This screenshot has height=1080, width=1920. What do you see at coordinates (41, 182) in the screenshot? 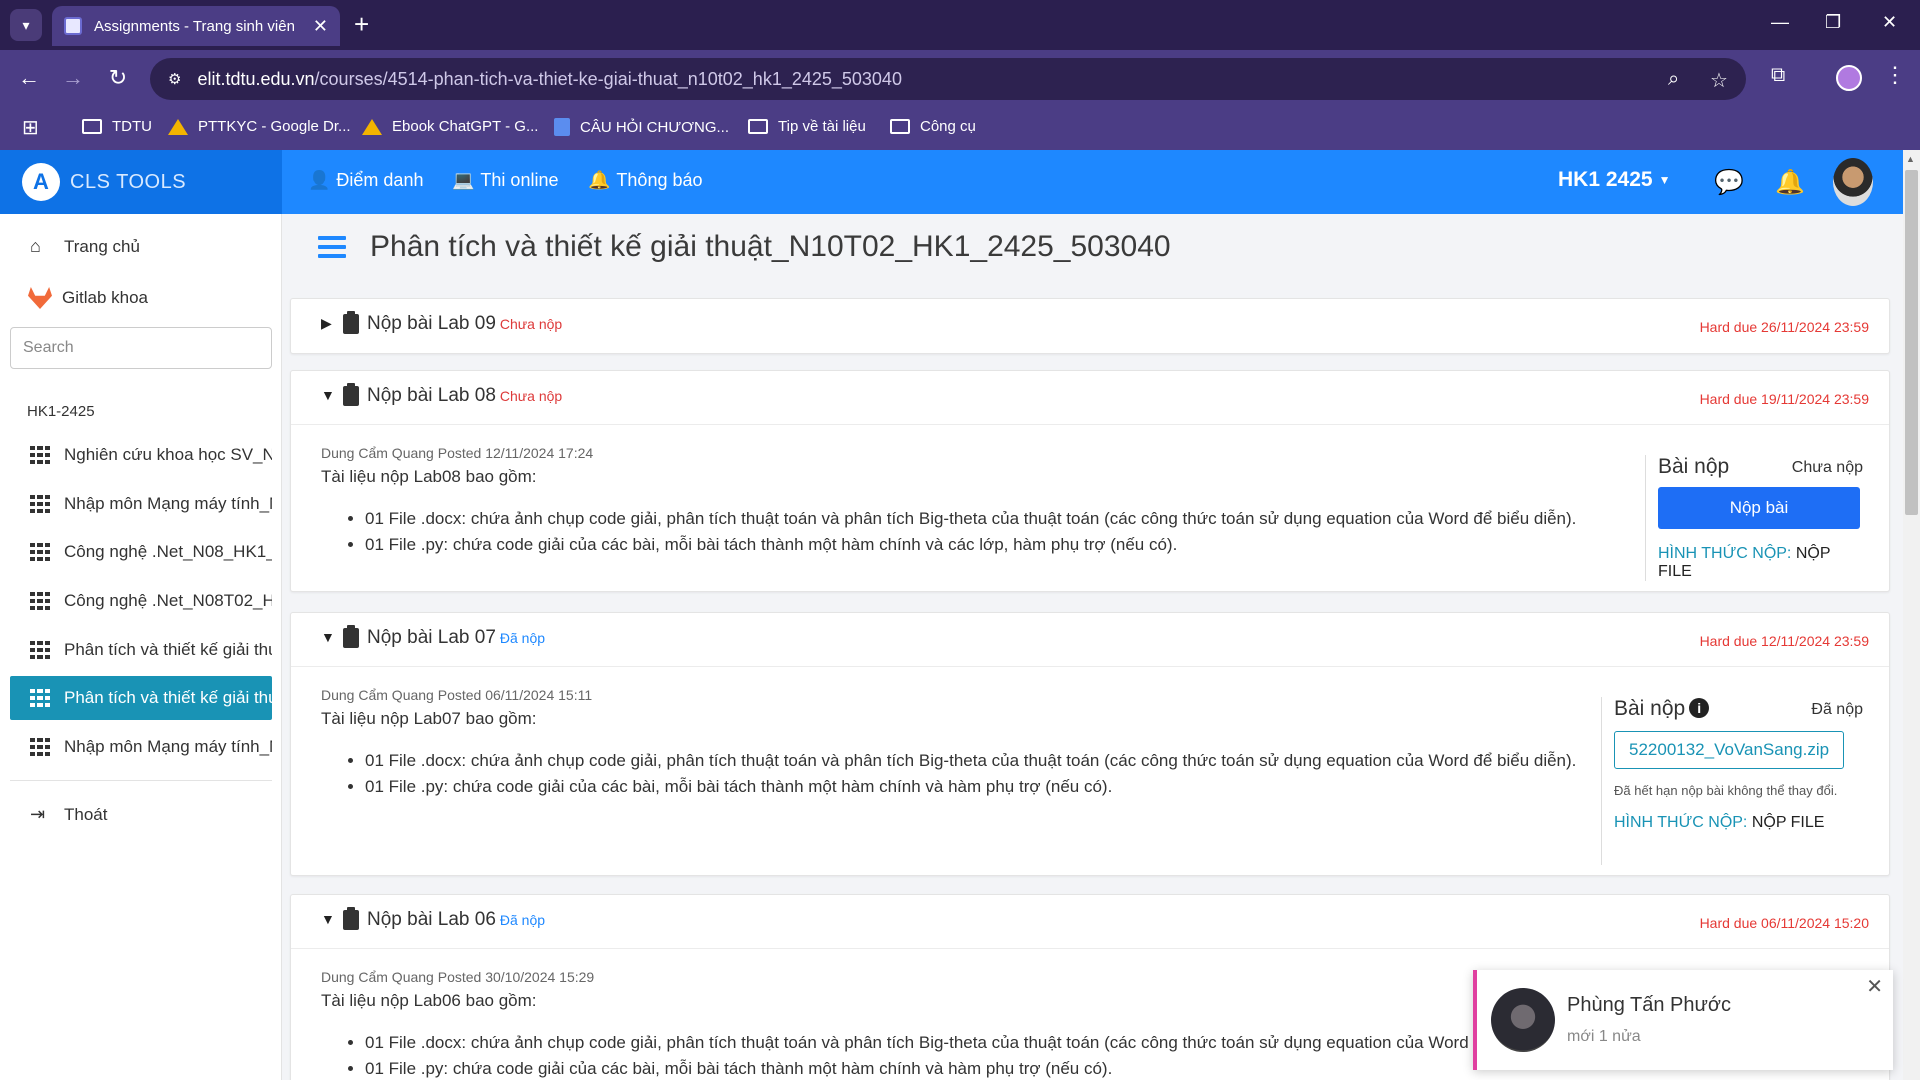
I see `brand-logo-icon: A` at bounding box center [41, 182].